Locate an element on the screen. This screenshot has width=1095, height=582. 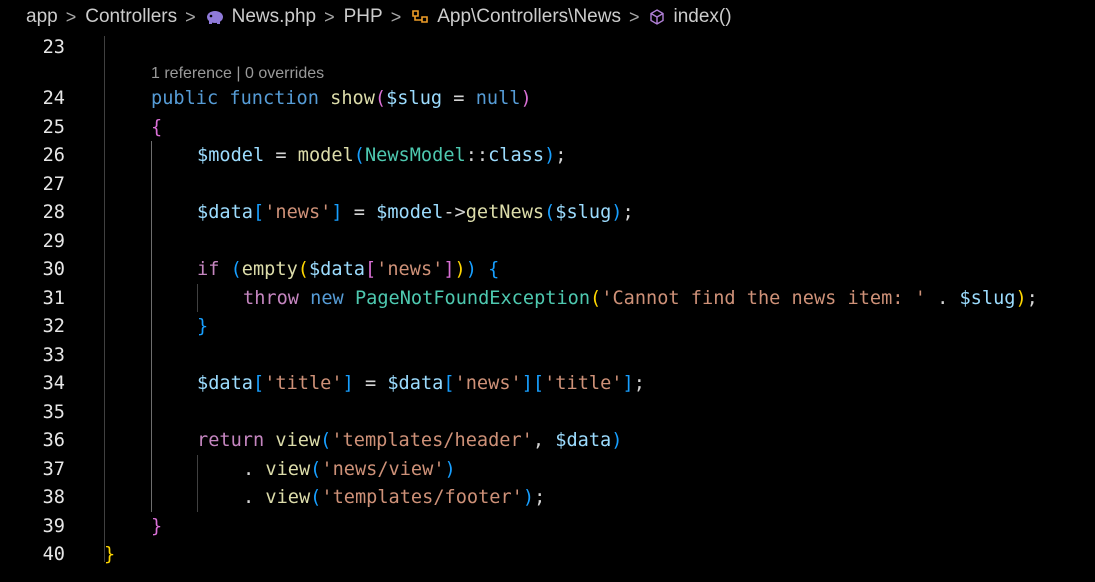
code-line: 27 is located at coordinates (547, 185).